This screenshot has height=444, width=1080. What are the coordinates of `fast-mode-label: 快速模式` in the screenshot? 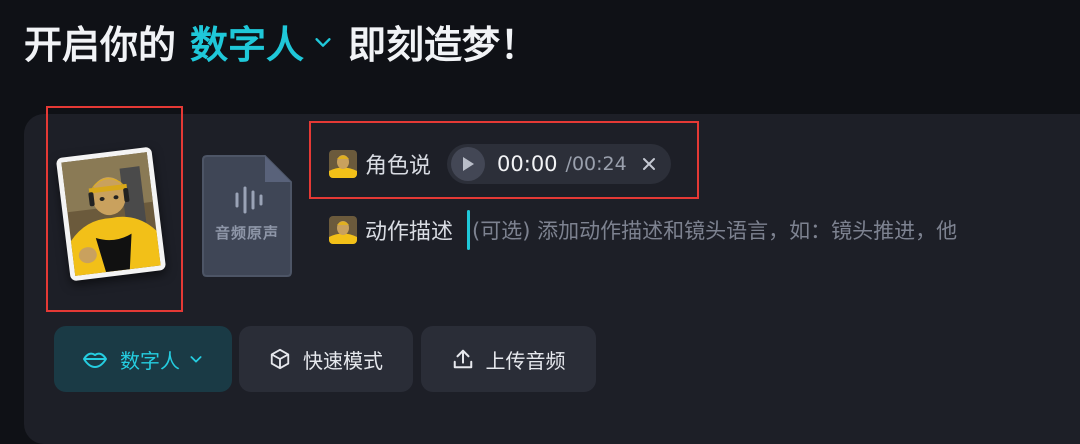 It's located at (343, 360).